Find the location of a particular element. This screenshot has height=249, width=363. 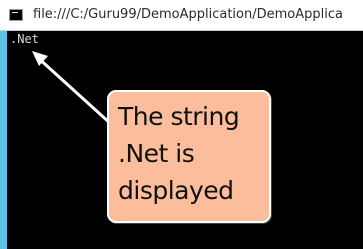

annotation-line-2: .Net is is located at coordinates (156, 153).